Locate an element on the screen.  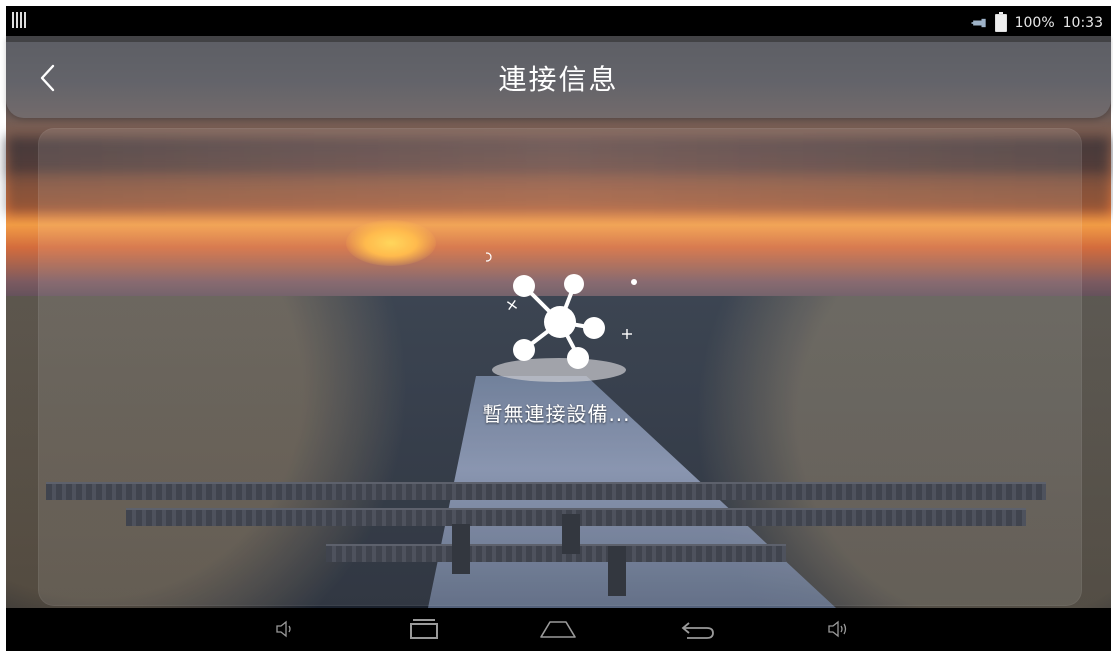
back-icon is located at coordinates (697, 630).